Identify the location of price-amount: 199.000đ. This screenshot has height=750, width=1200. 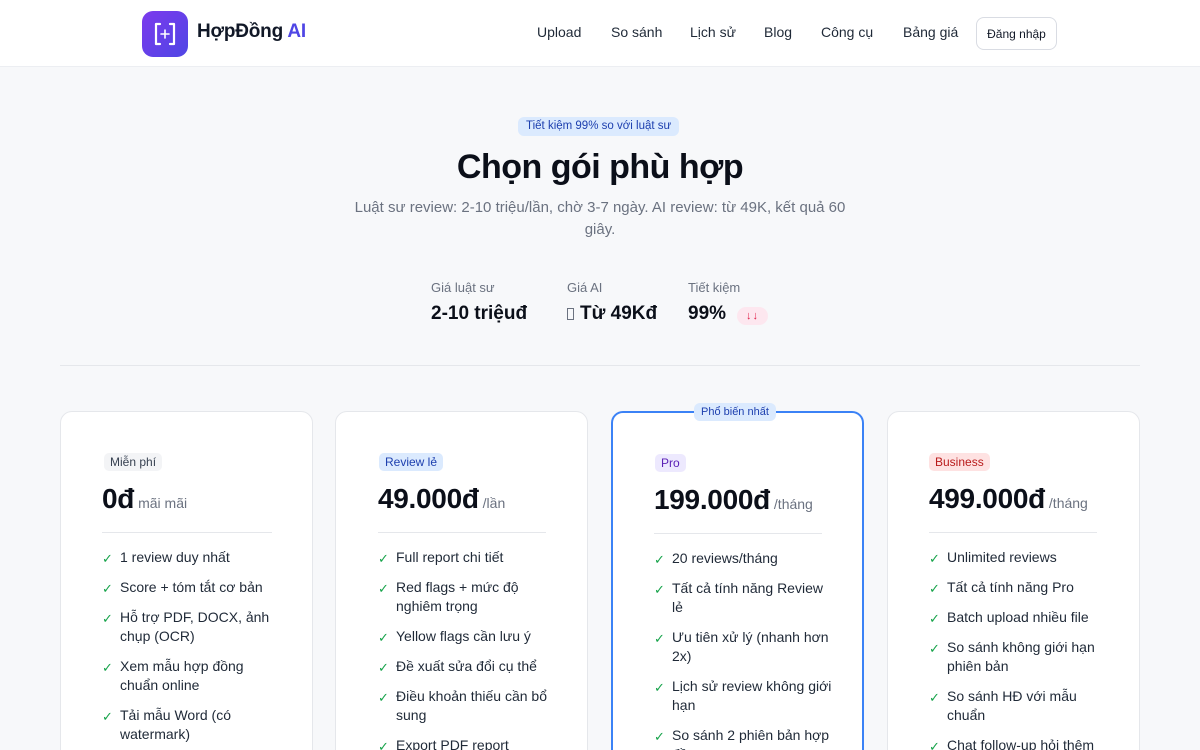
(712, 499).